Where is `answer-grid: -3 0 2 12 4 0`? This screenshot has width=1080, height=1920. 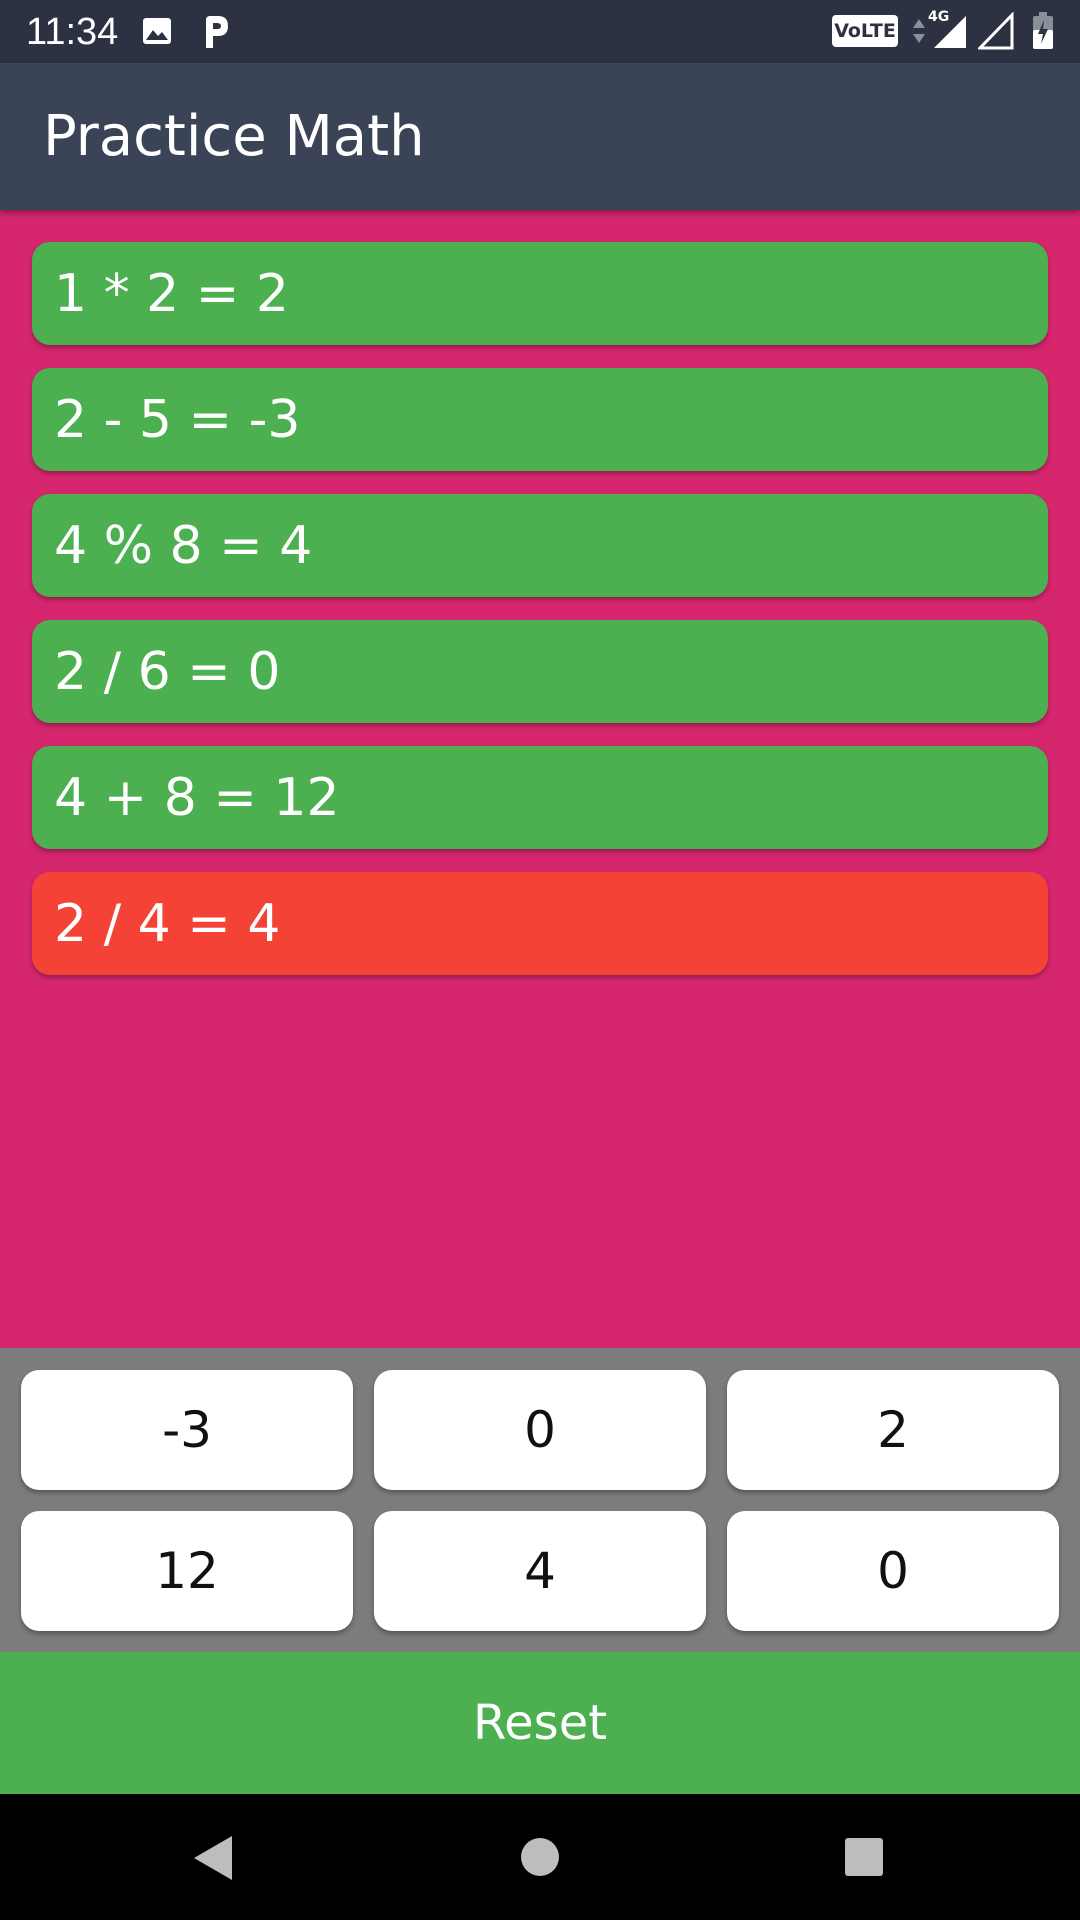 answer-grid: -3 0 2 12 4 0 is located at coordinates (540, 1500).